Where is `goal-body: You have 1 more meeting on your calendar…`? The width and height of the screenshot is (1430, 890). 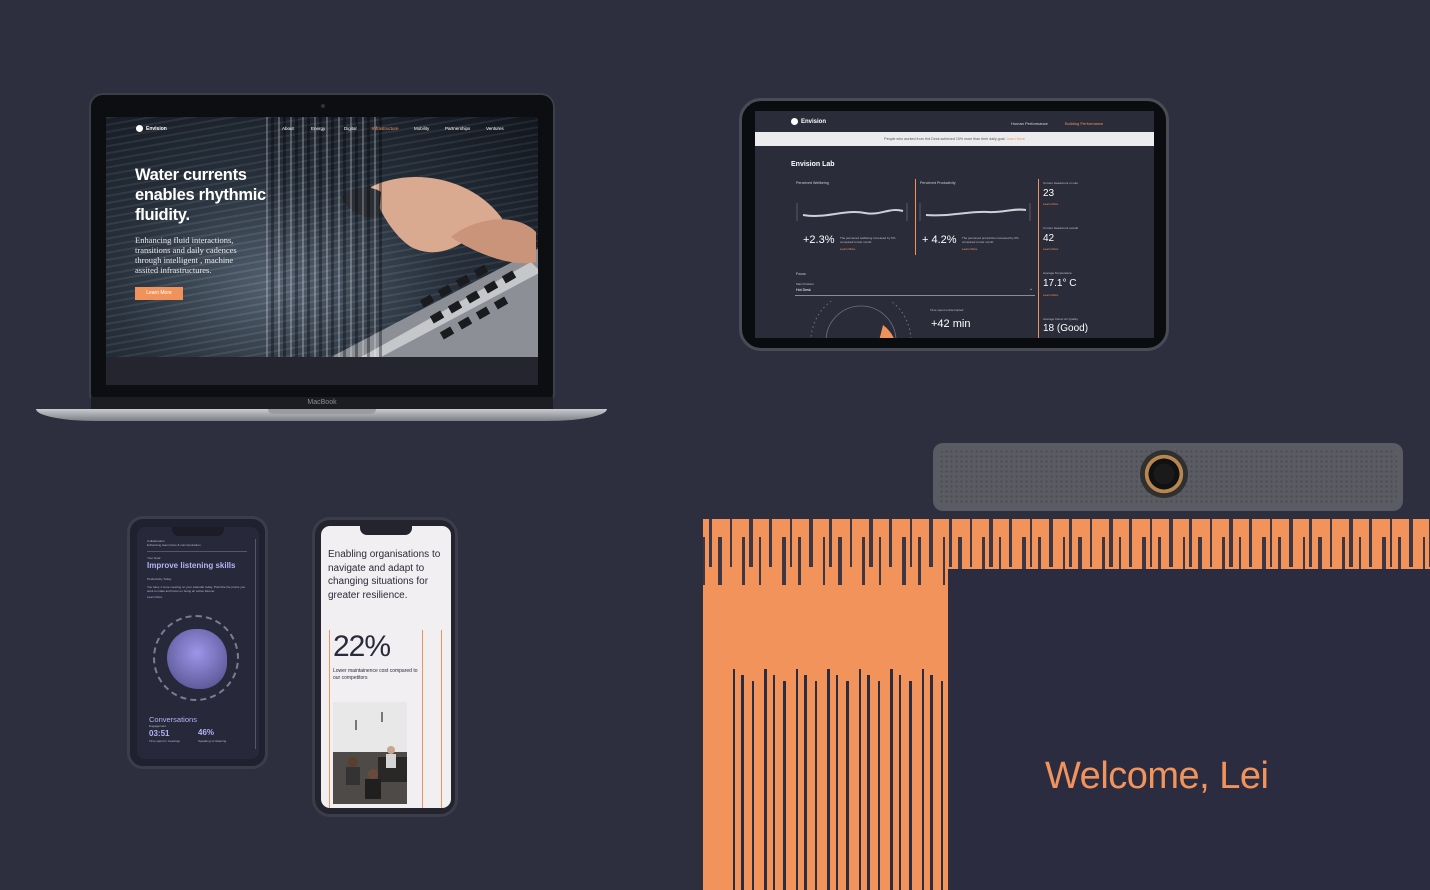
goal-body: You have 1 more meeting on your calendar… is located at coordinates (196, 589).